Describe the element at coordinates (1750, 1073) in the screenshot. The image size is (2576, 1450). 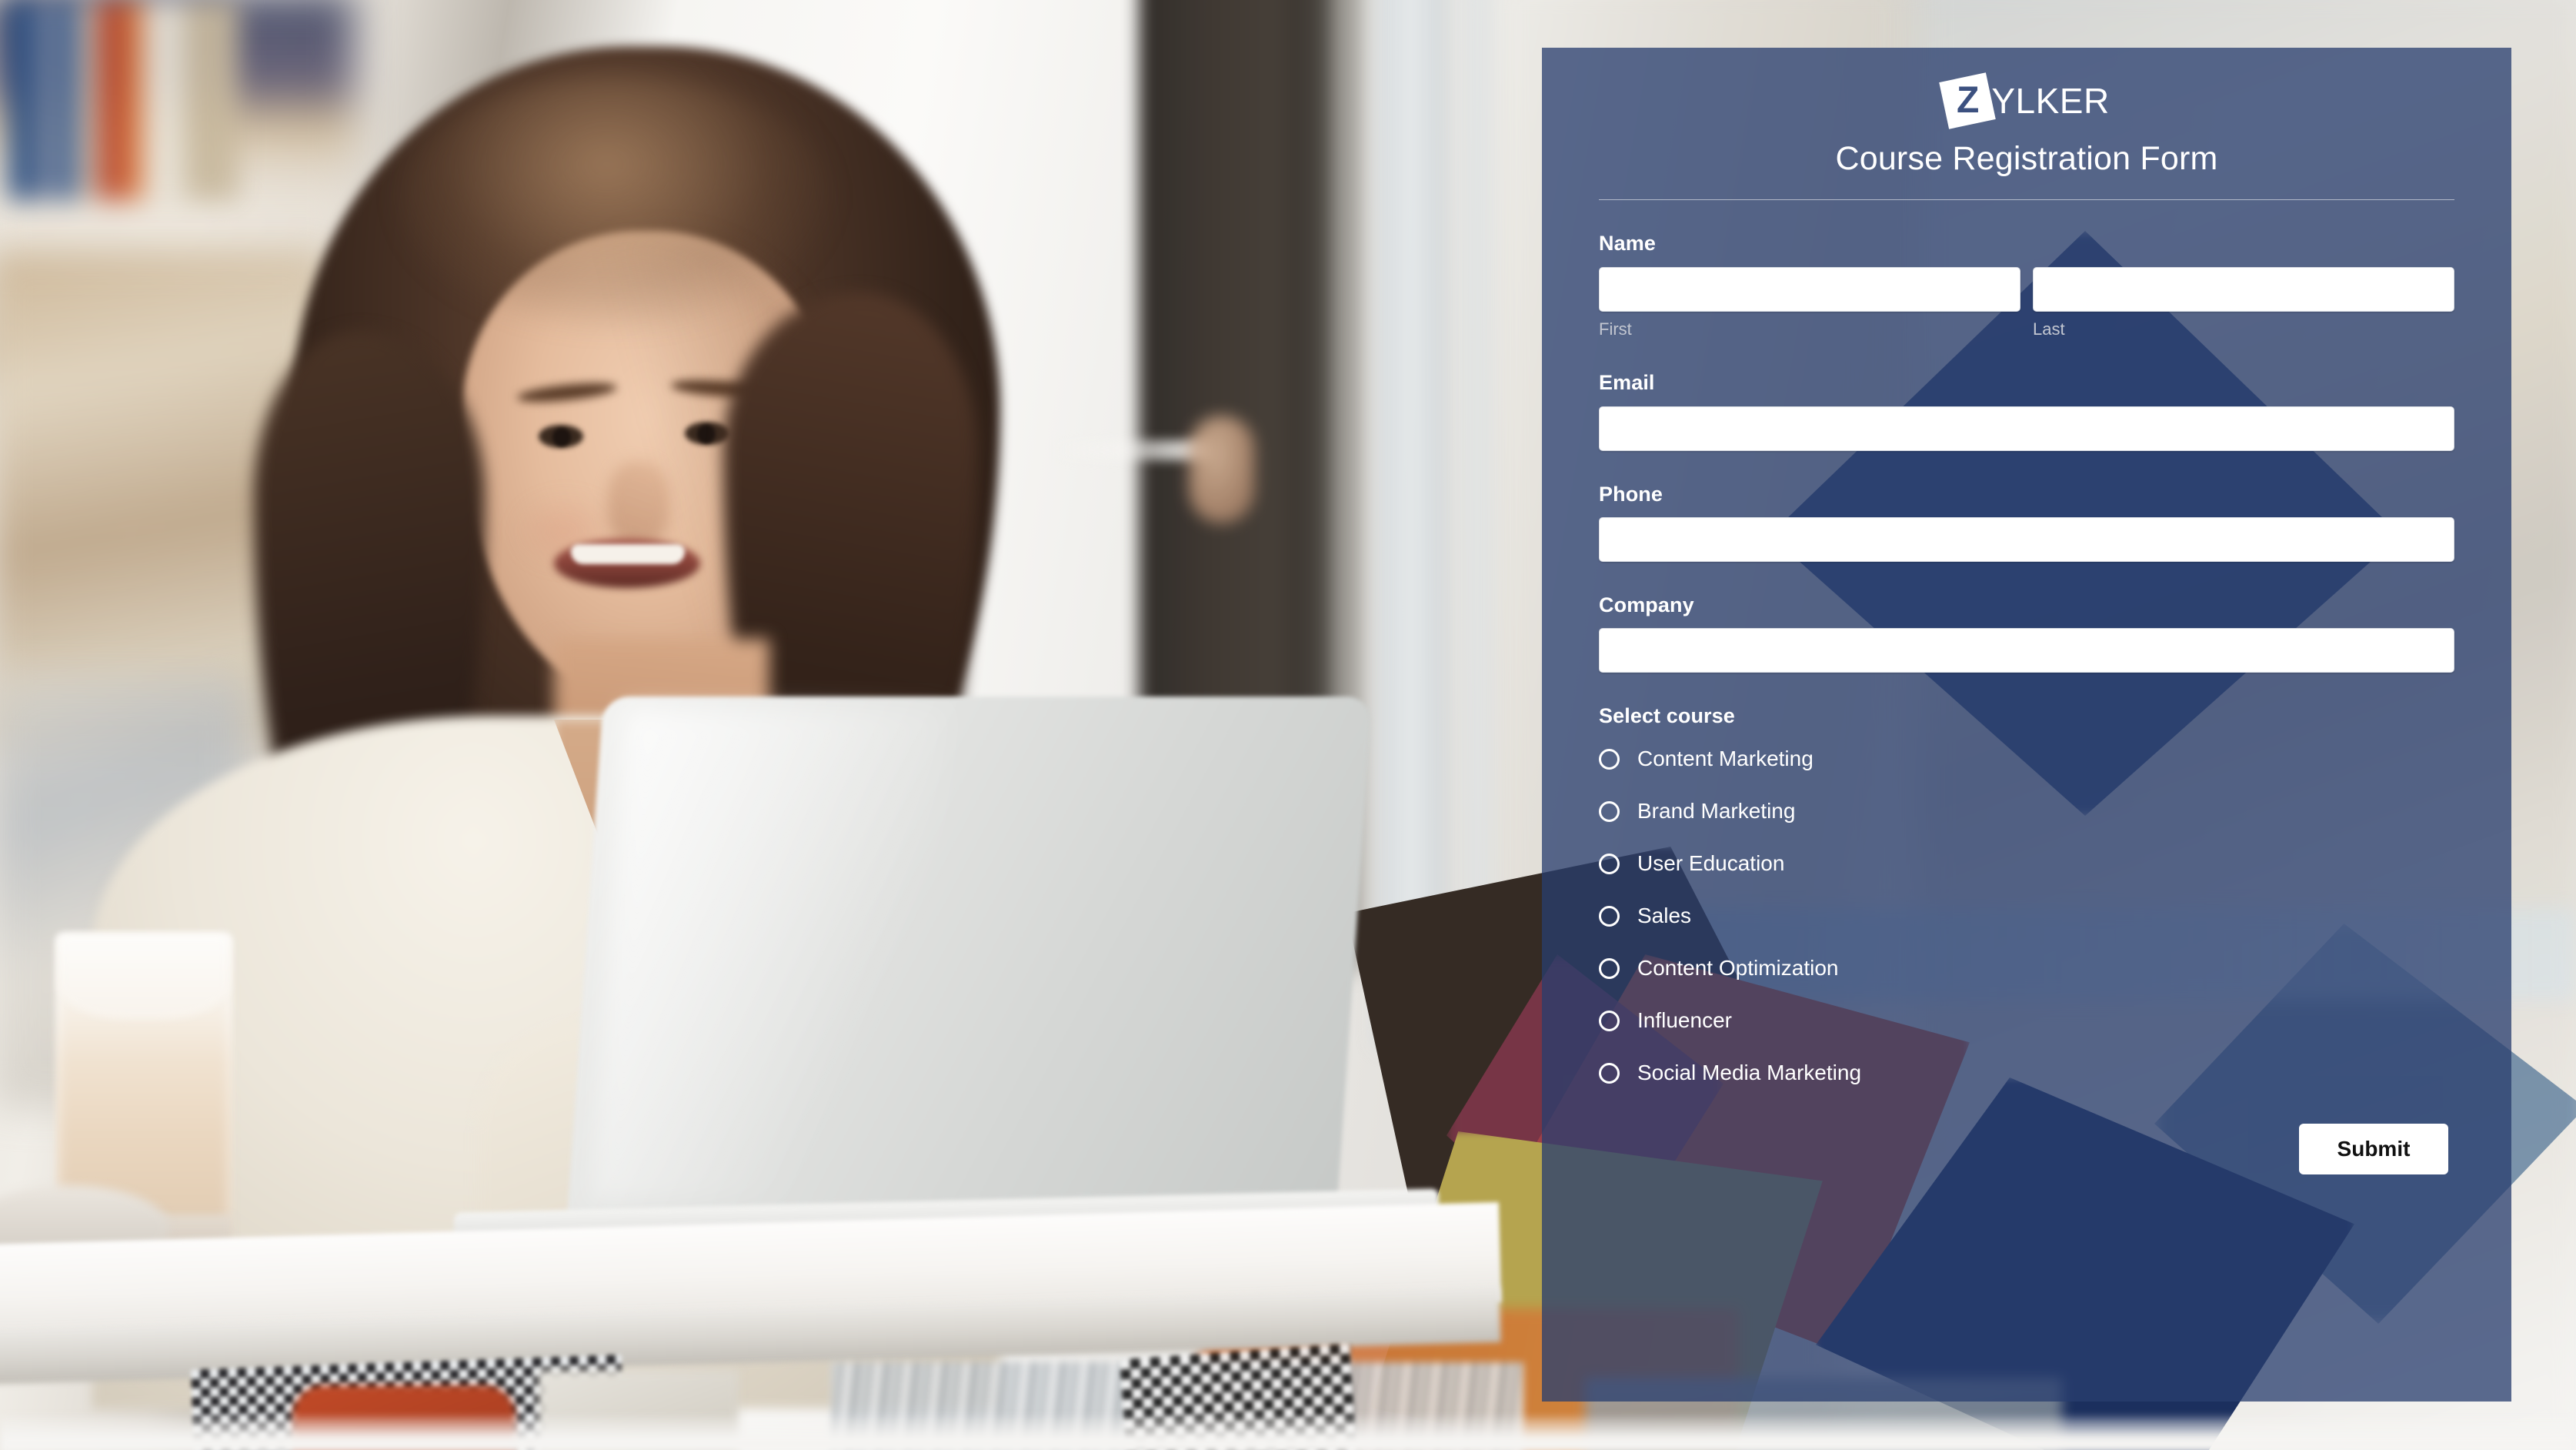
I see `course-option-label: Social Media Marketing` at that location.